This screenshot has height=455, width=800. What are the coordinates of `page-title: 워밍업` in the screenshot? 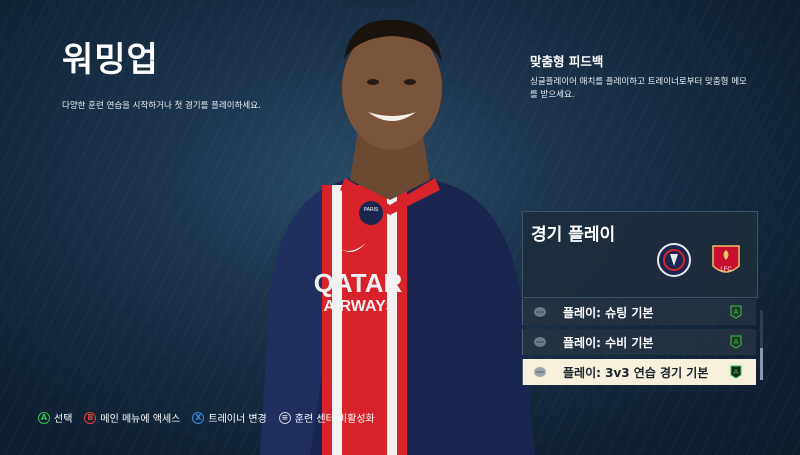 It's located at (110, 60).